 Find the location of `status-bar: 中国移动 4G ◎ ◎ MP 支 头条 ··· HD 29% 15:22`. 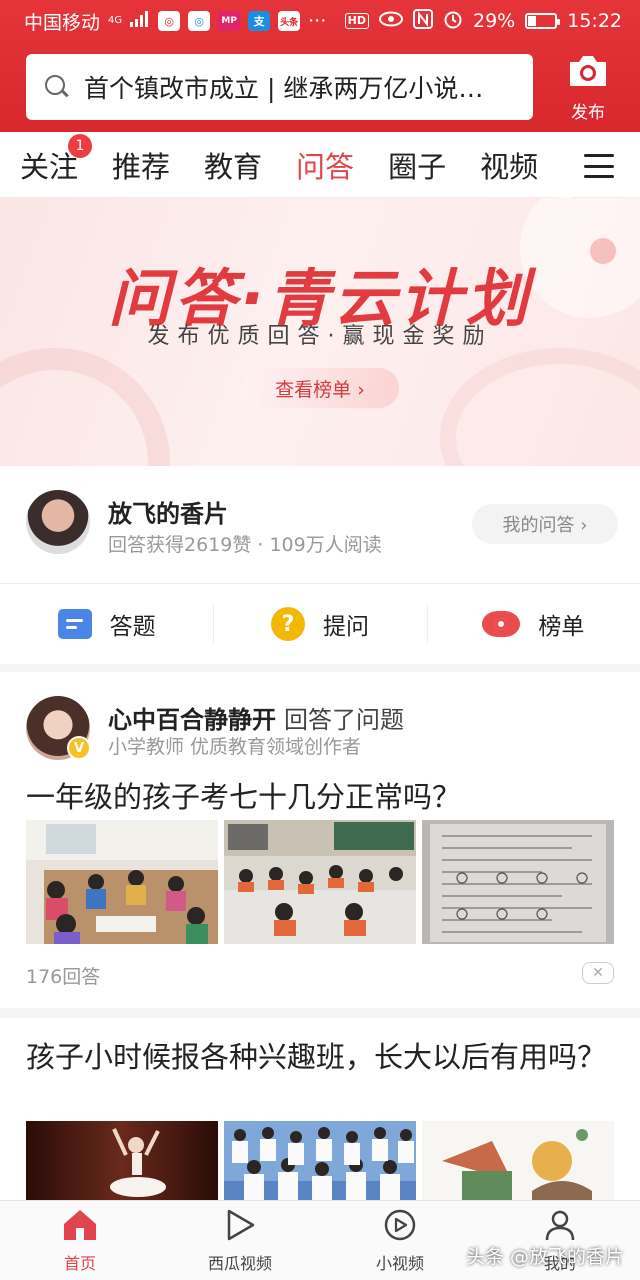

status-bar: 中国移动 4G ◎ ◎ MP 支 头条 ··· HD 29% 15:22 is located at coordinates (320, 21).